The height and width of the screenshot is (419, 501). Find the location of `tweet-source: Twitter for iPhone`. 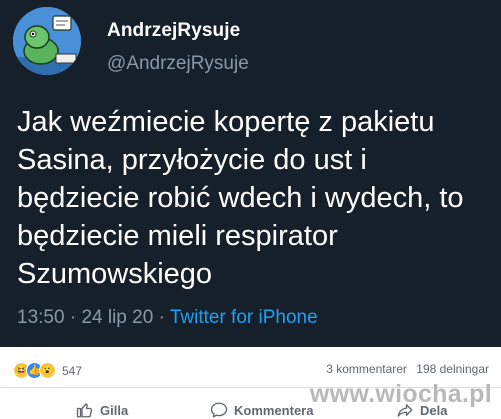

tweet-source: Twitter for iPhone is located at coordinates (244, 317).